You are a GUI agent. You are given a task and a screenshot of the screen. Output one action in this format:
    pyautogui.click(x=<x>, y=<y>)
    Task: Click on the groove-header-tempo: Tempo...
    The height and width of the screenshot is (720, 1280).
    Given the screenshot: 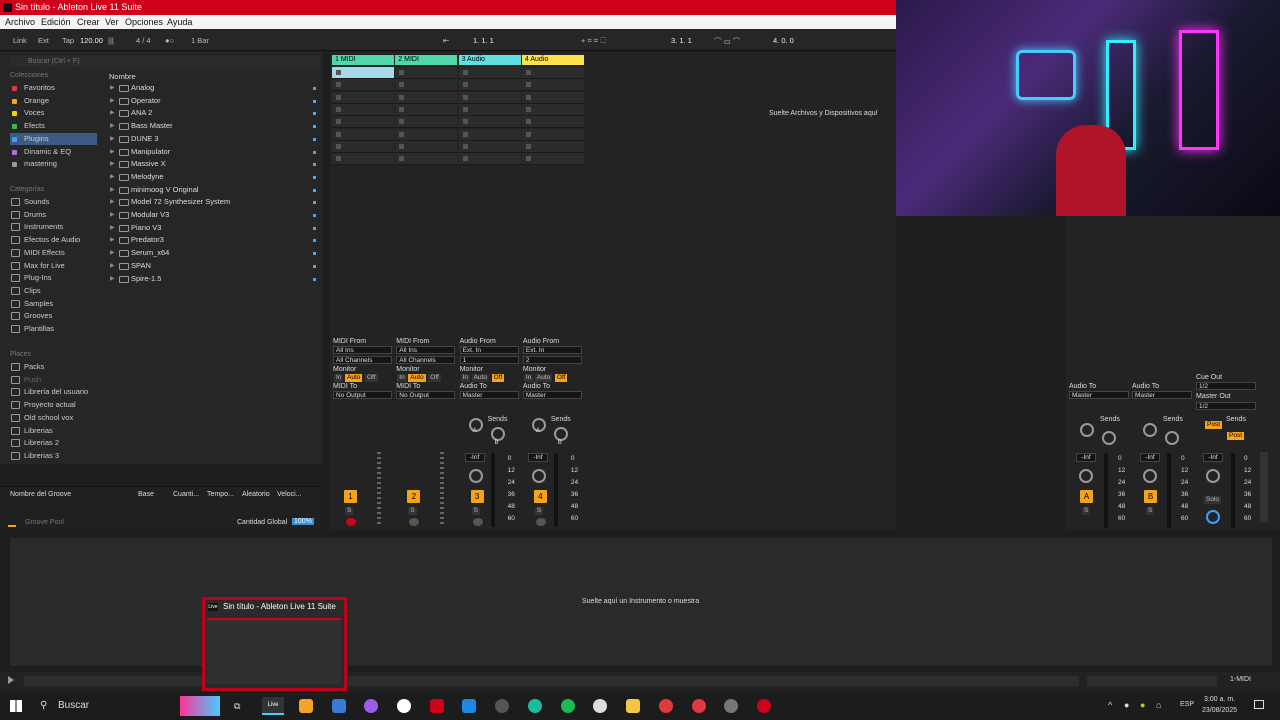 What is the action you would take?
    pyautogui.click(x=220, y=494)
    